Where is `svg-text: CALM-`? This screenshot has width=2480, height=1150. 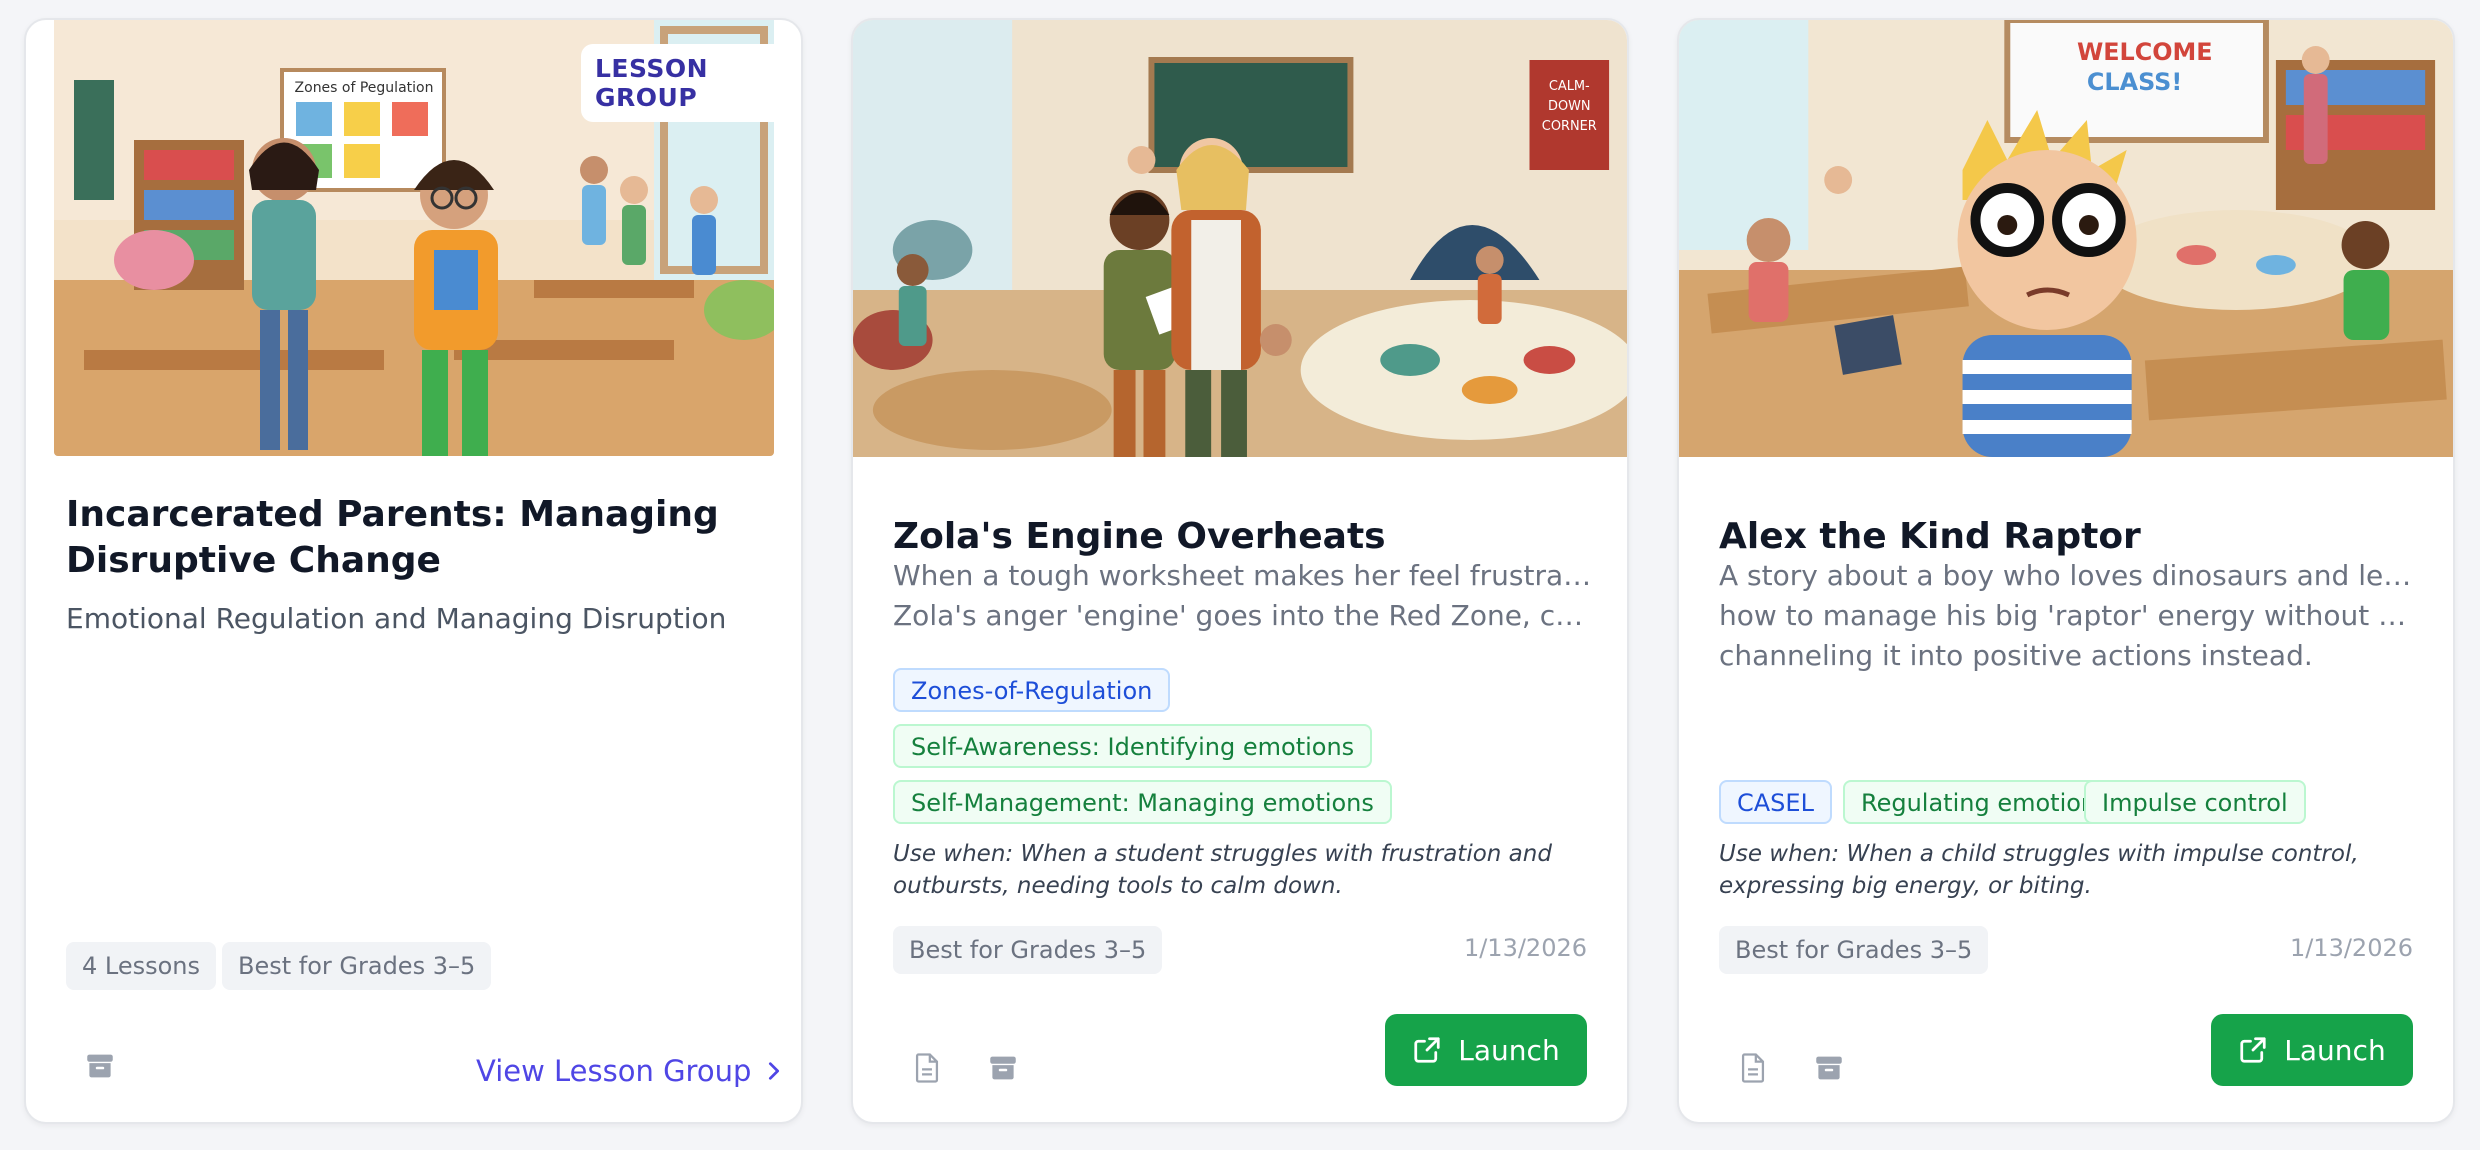
svg-text: CALM- is located at coordinates (1569, 86).